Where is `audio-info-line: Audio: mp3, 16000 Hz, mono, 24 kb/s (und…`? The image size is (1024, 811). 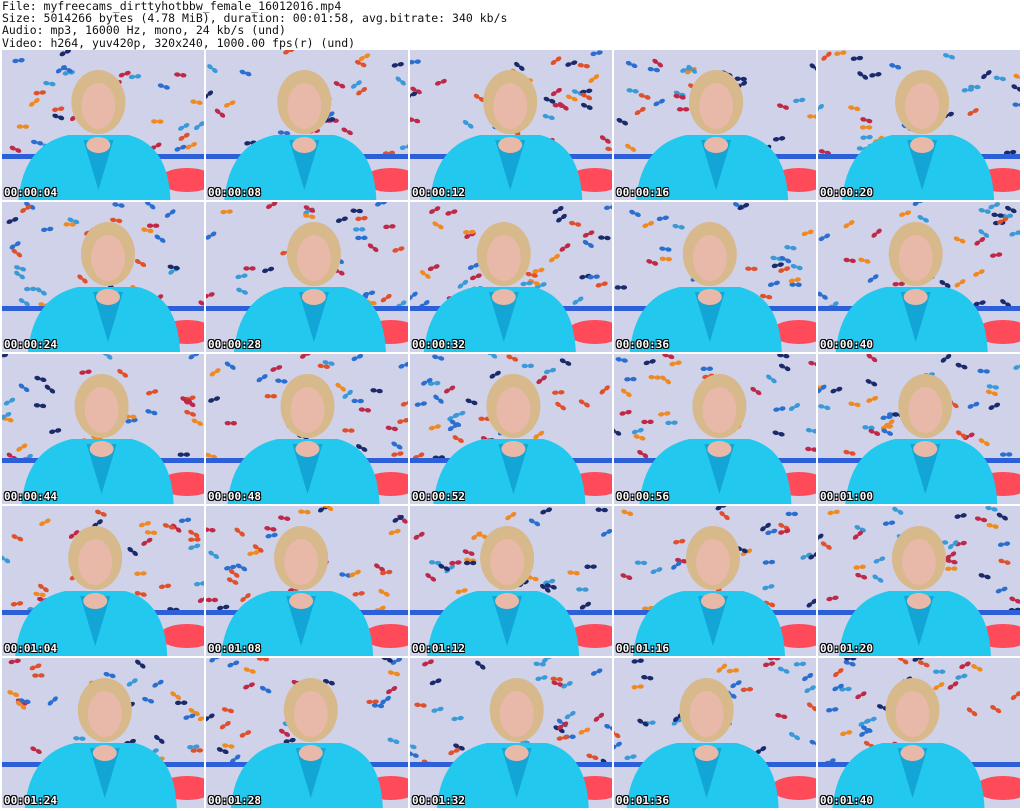 audio-info-line: Audio: mp3, 16000 Hz, mono, 24 kb/s (und… is located at coordinates (144, 30).